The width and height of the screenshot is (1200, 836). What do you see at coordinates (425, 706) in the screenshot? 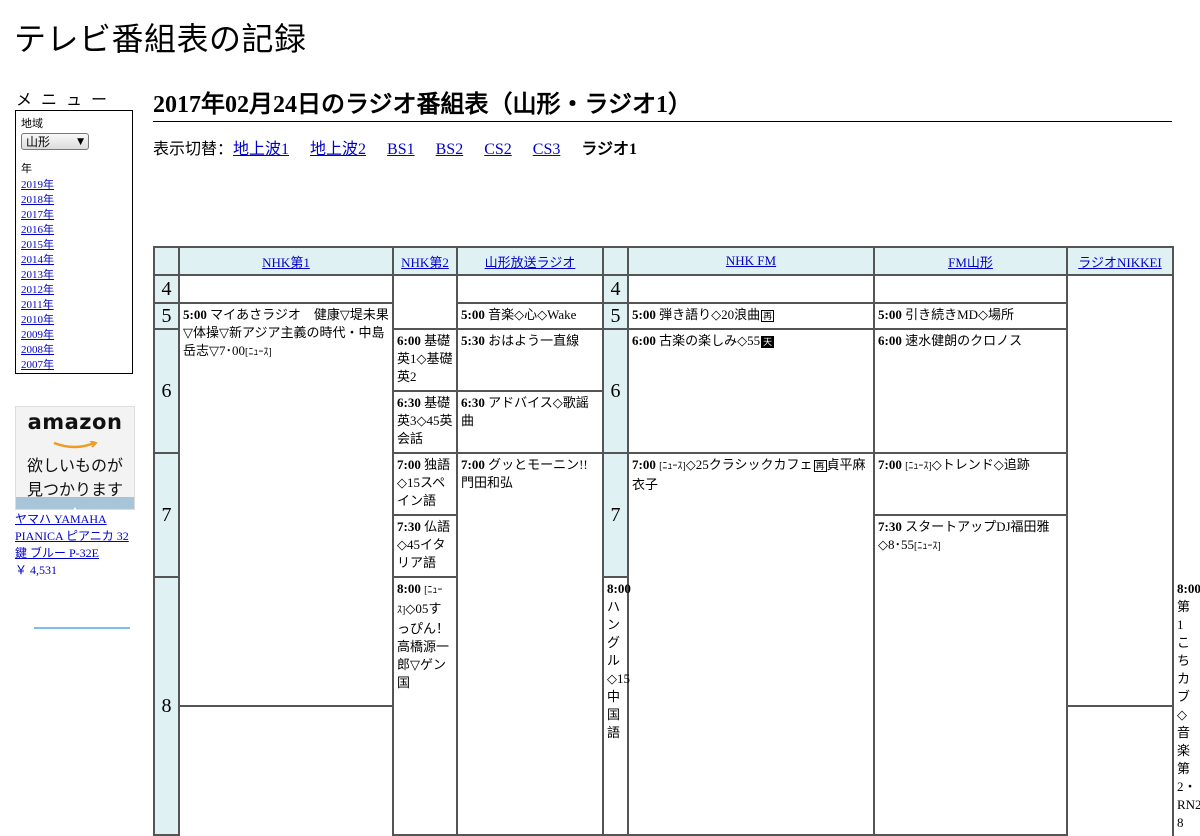
I see `program-cell: 8:00 [ﾆｭｰｽ]◇05すっぴん！高橋源一郎▽ゲン国` at bounding box center [425, 706].